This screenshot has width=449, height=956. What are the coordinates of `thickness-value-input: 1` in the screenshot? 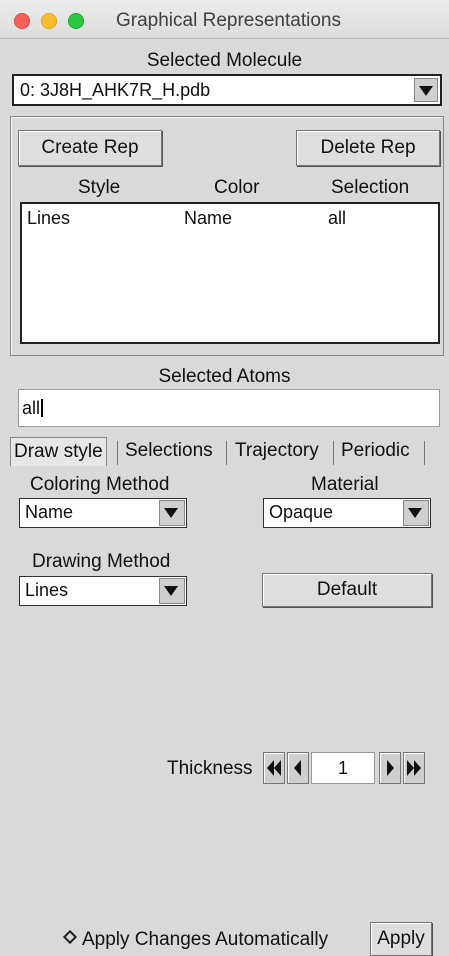 It's located at (343, 768).